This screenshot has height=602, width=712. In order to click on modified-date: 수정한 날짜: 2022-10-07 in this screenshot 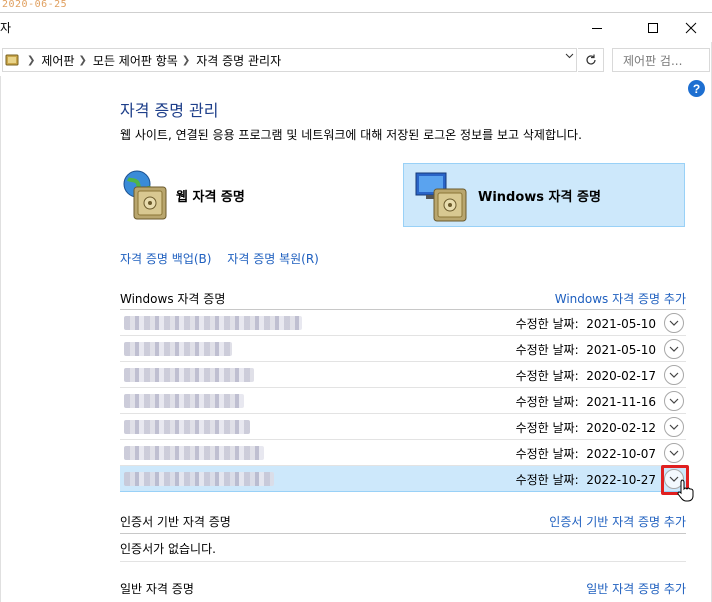, I will do `click(585, 454)`.